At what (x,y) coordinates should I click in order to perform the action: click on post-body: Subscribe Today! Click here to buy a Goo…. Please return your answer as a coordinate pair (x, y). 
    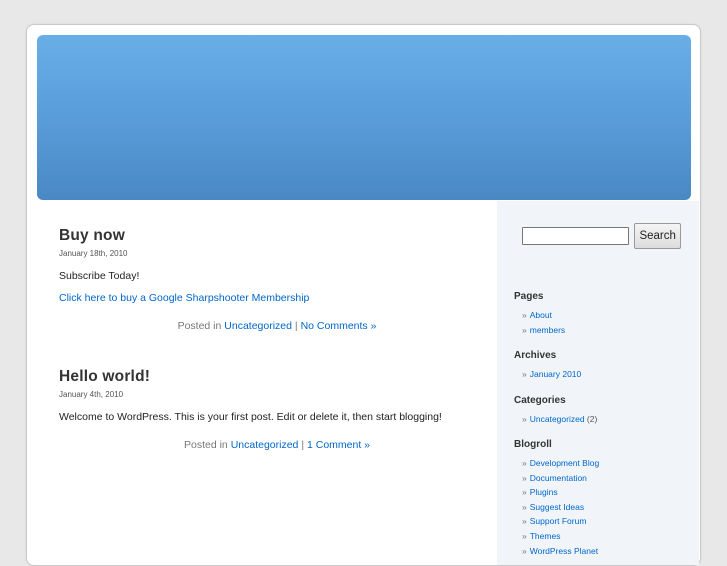
    Looking at the image, I should click on (277, 287).